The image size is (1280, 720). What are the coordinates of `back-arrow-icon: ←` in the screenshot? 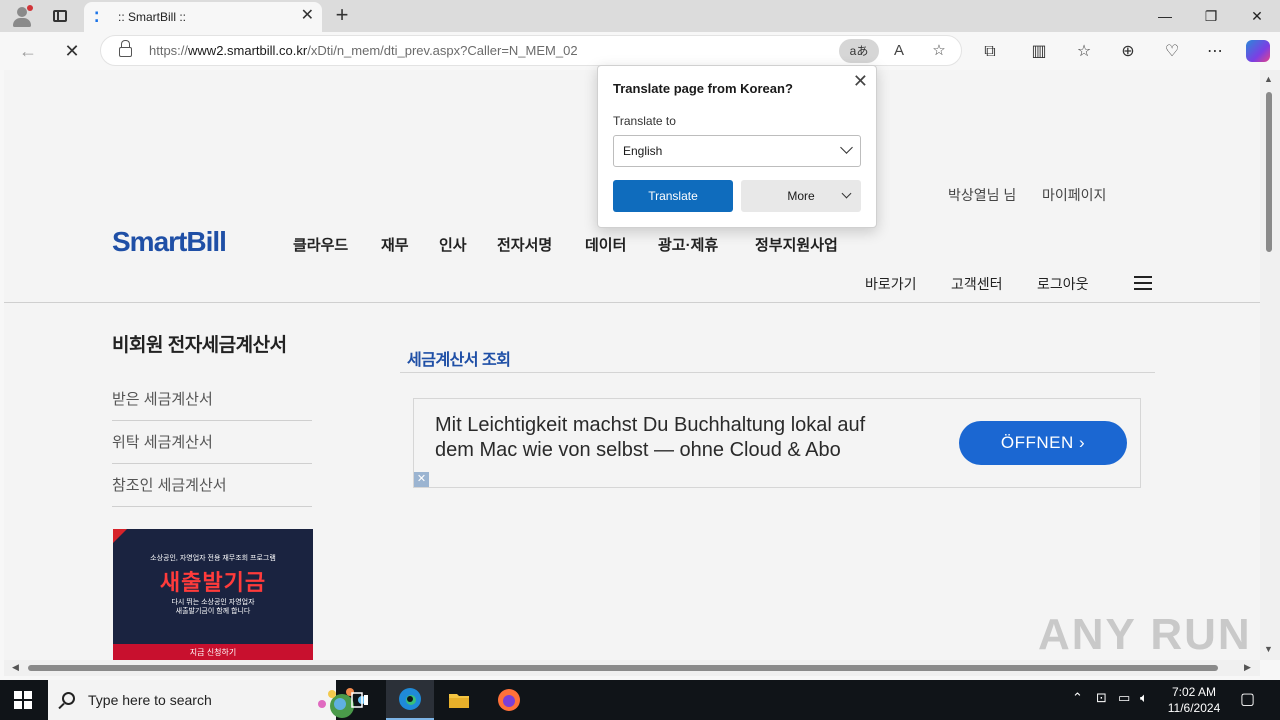 It's located at (28, 51).